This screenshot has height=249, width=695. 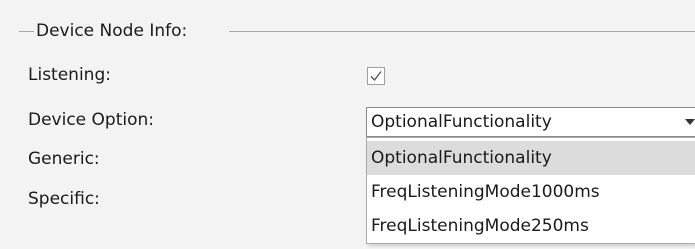 I want to click on device-option-combobox: OptionalFunctionality, so click(x=530, y=122).